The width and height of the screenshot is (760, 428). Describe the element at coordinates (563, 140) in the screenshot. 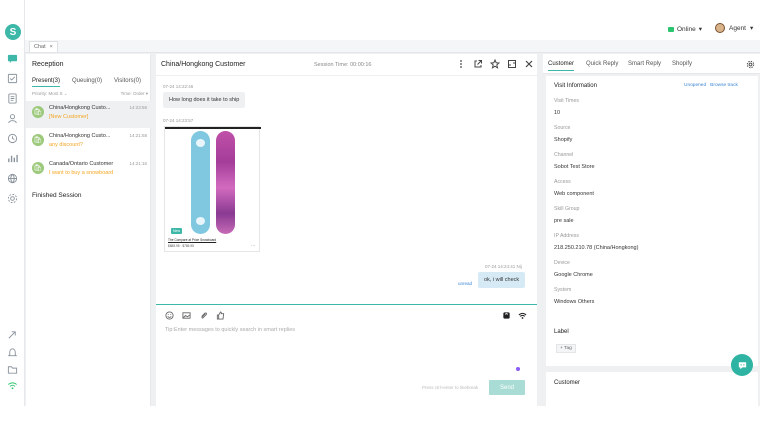

I see `field-value: Shopify` at that location.